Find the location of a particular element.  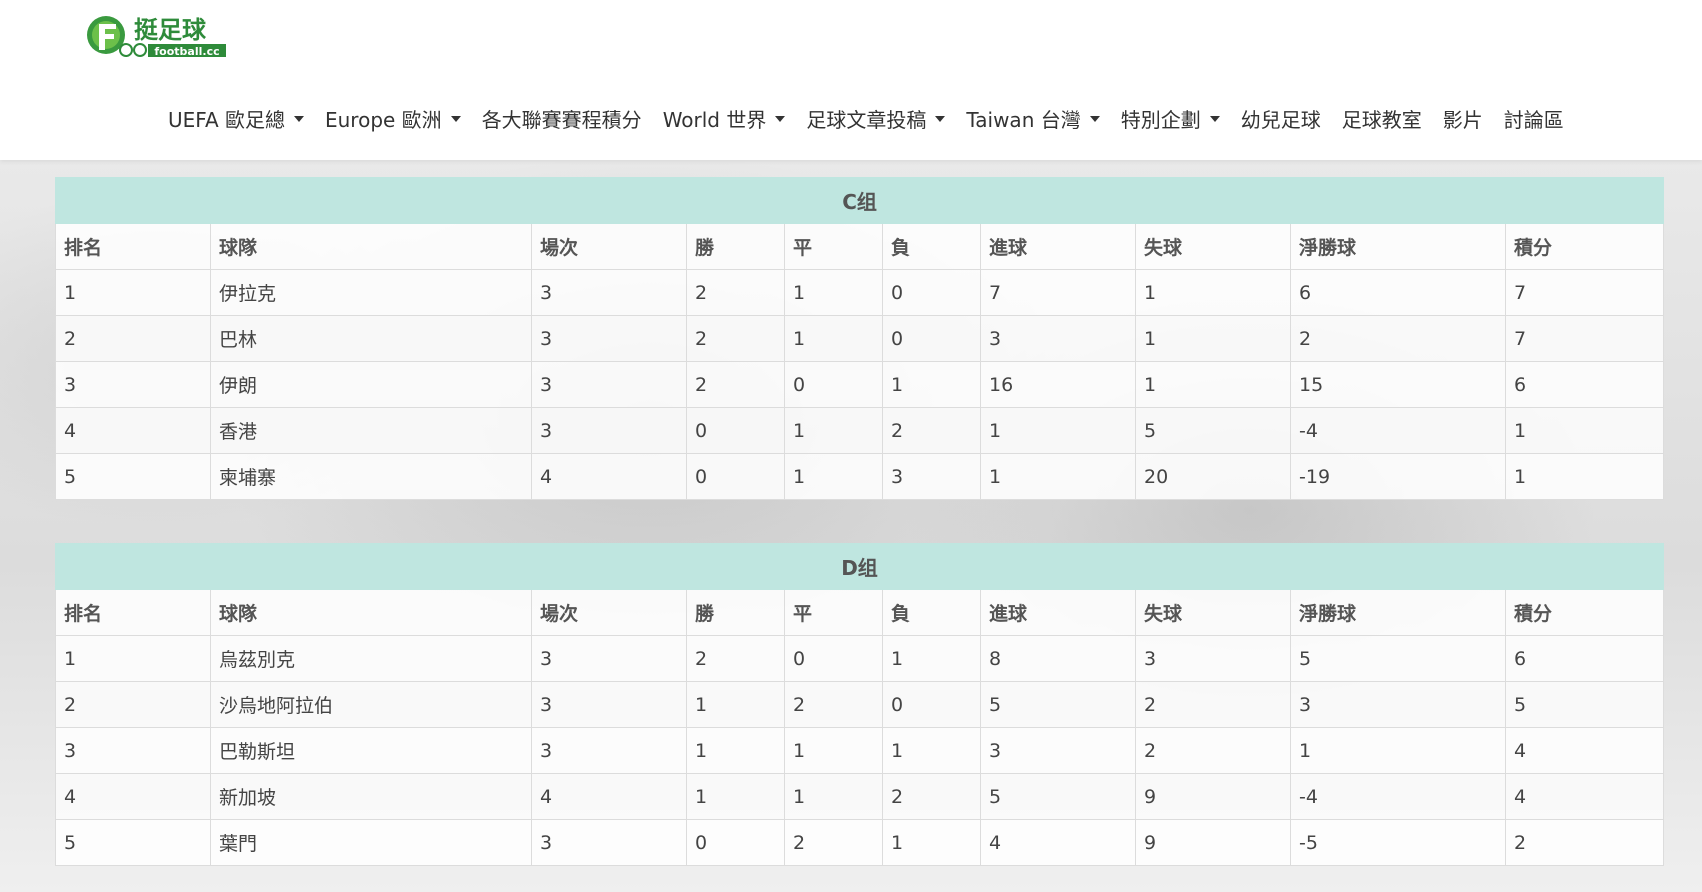

nav-uefa: UEFA 歐足總 is located at coordinates (236, 118).